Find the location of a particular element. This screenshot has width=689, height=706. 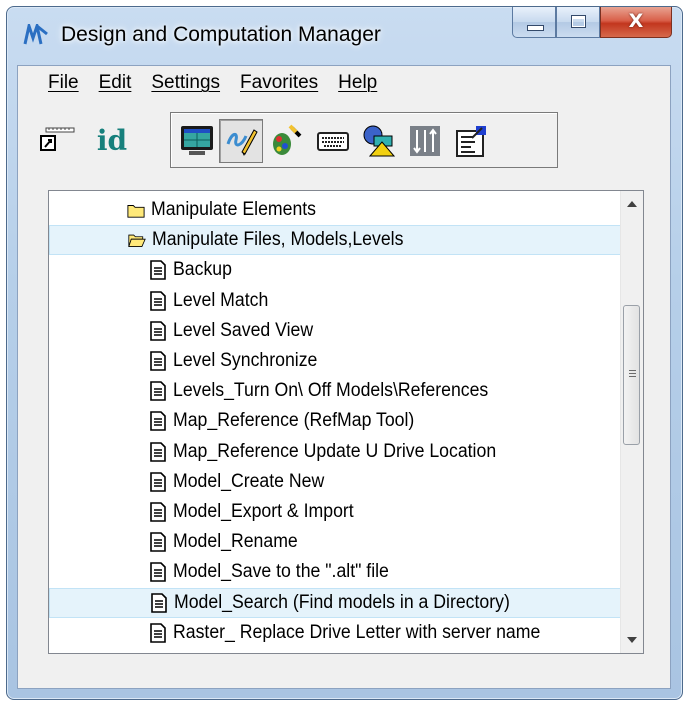

palette-icon is located at coordinates (287, 139).